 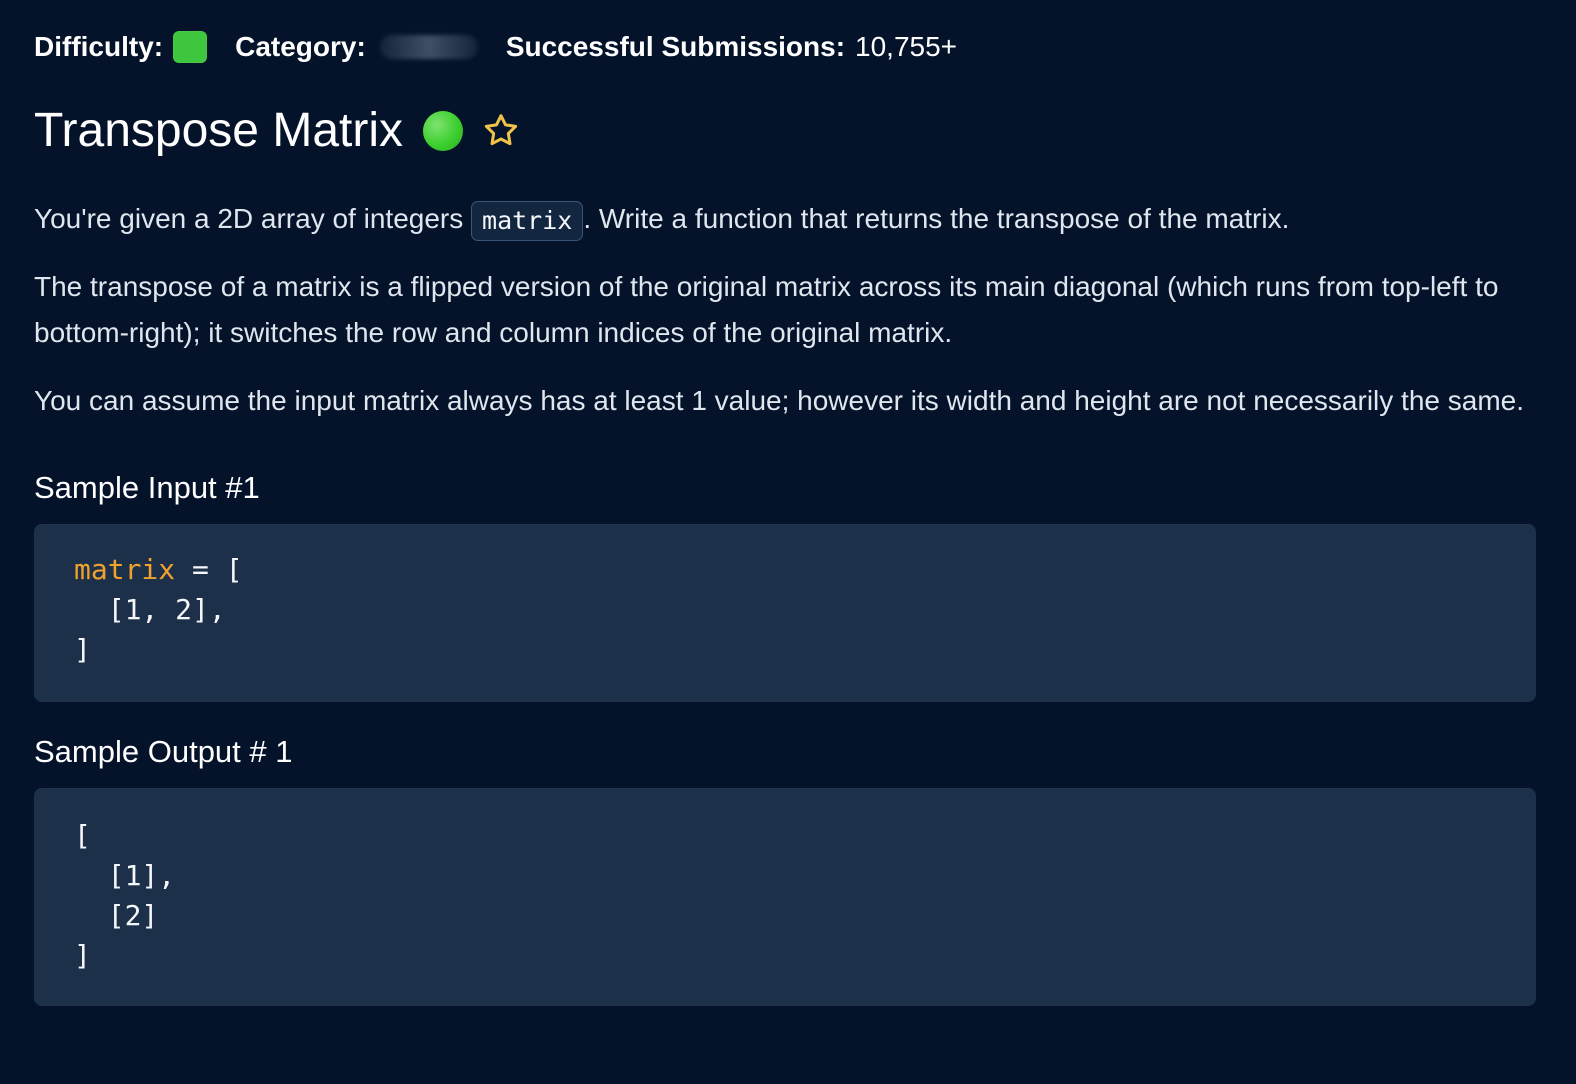 What do you see at coordinates (300, 46) in the screenshot?
I see `category-label: Category:` at bounding box center [300, 46].